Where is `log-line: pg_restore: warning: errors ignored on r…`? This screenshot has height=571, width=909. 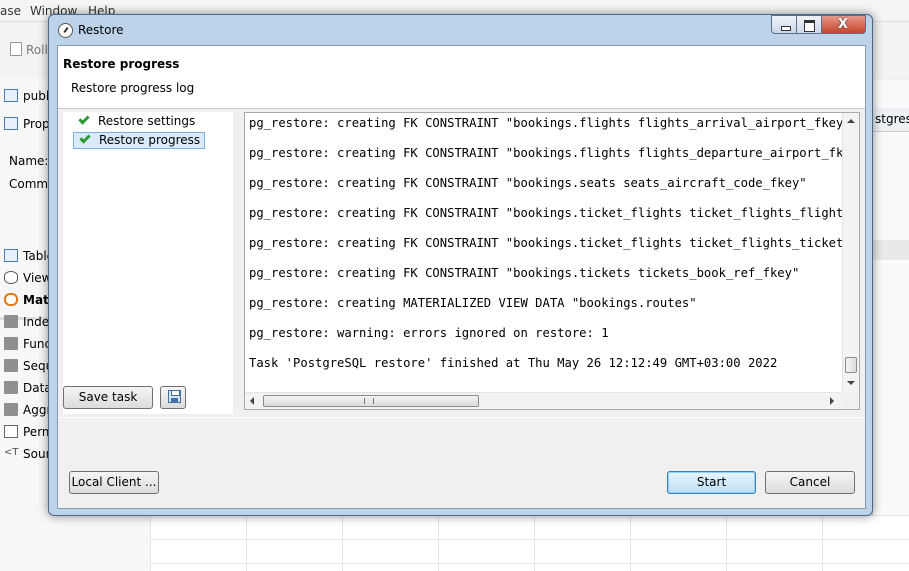 log-line: pg_restore: warning: errors ignored on r… is located at coordinates (429, 333).